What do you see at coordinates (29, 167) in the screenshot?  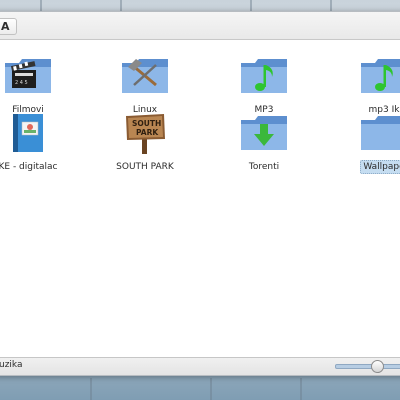 I see `file-label: KE - digitalac` at bounding box center [29, 167].